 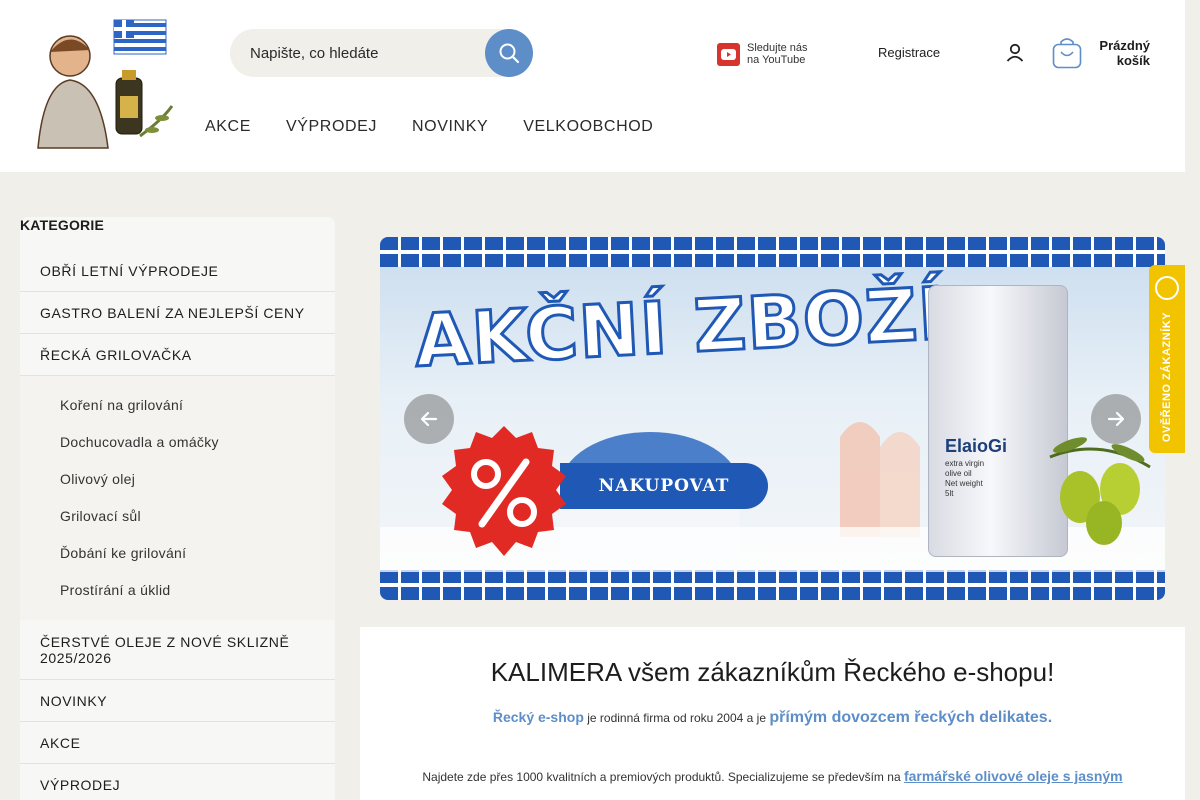 What do you see at coordinates (1133, 60) in the screenshot?
I see `cart-line2: košík` at bounding box center [1133, 60].